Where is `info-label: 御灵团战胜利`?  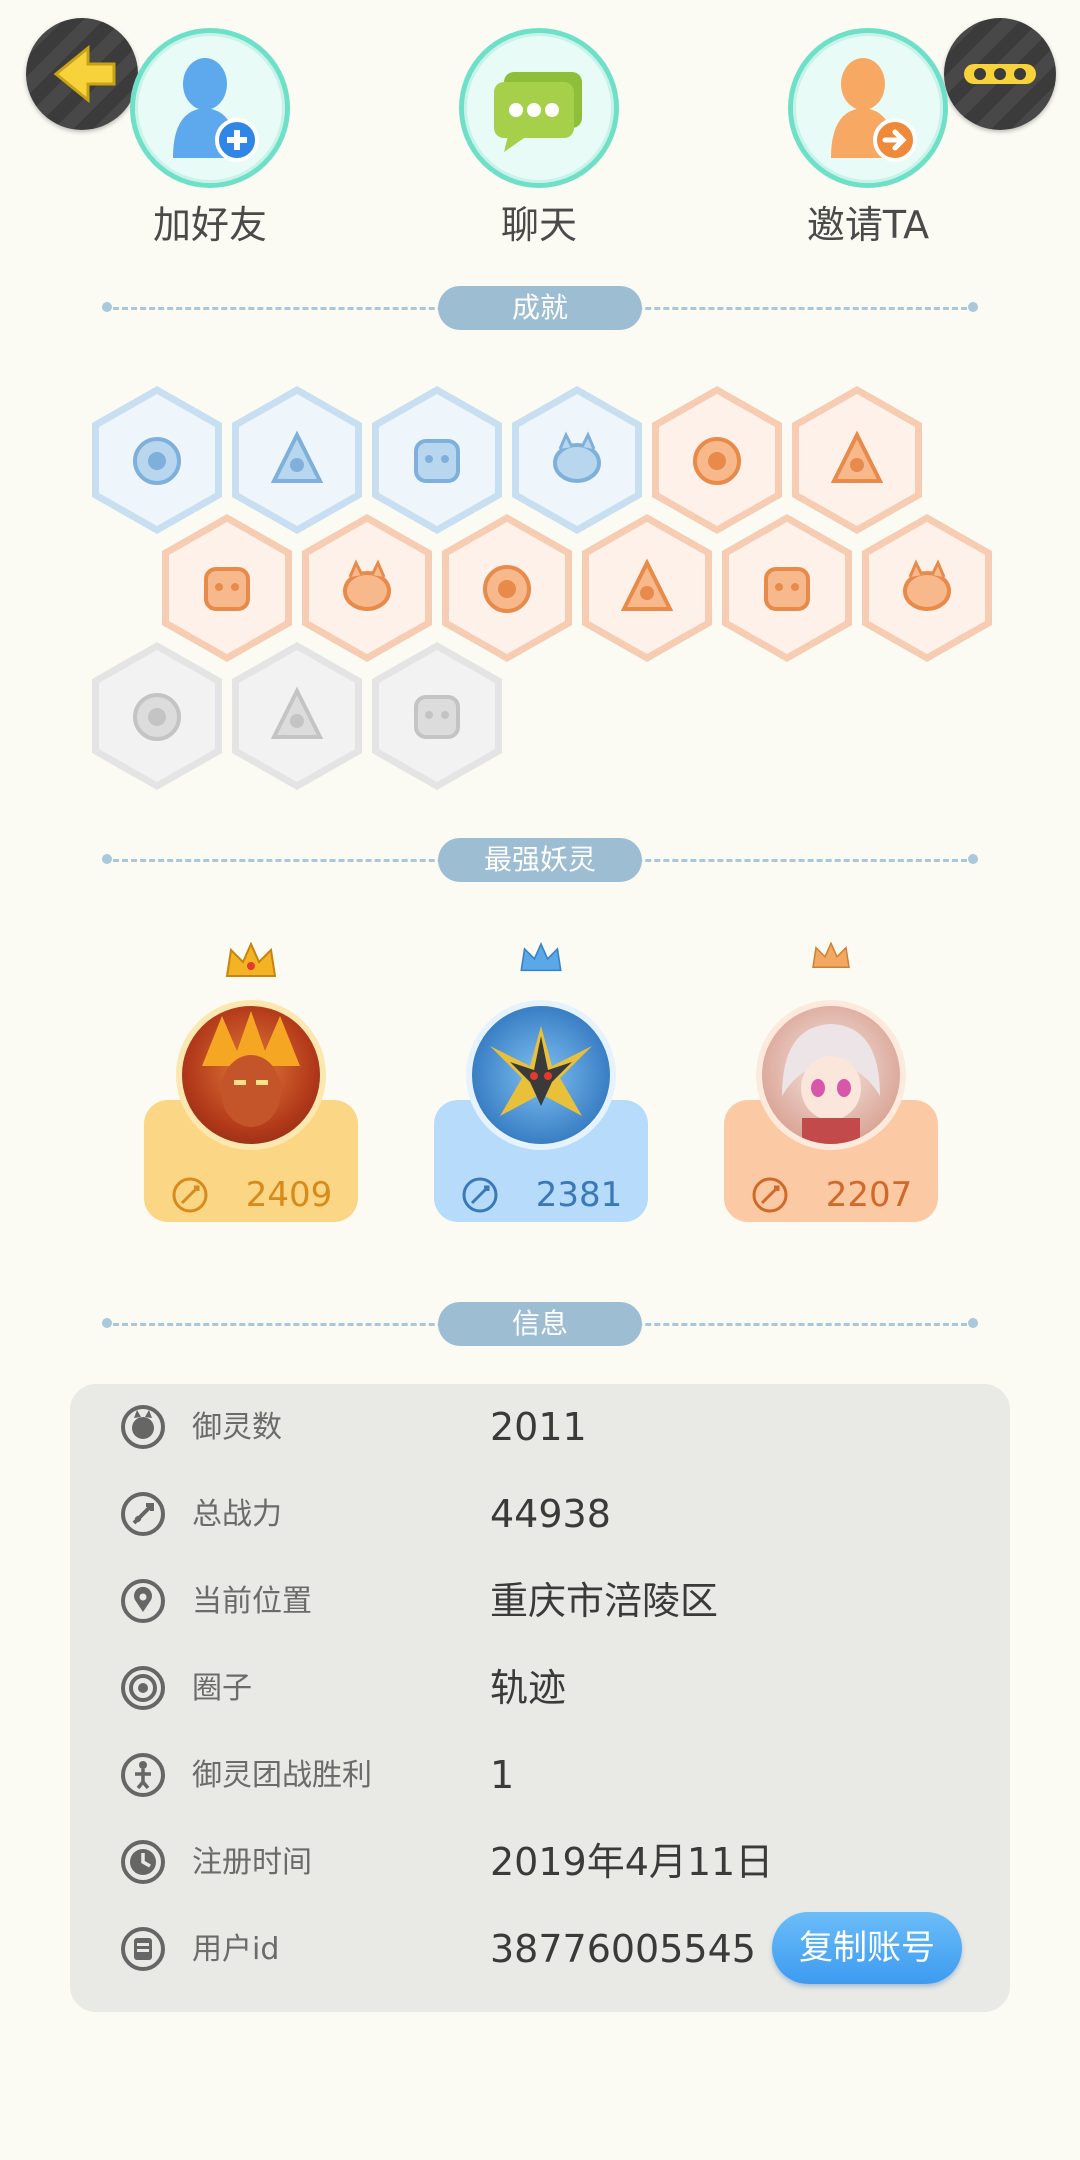 info-label: 御灵团战胜利 is located at coordinates (282, 1775).